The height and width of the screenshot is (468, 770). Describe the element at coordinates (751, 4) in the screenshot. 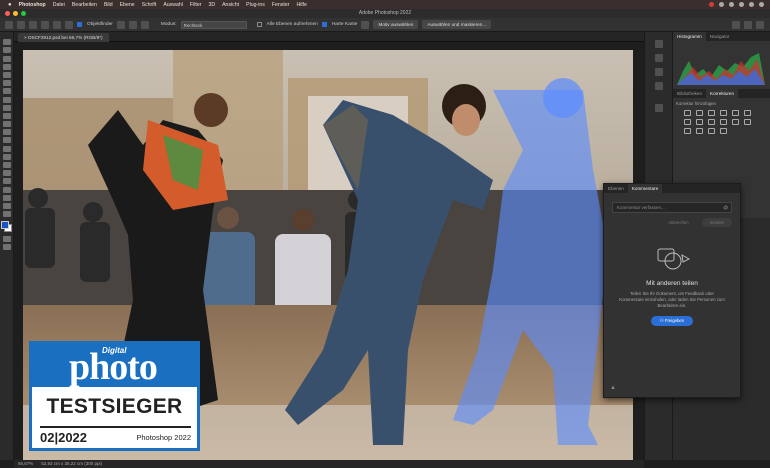

I see `search-icon` at that location.